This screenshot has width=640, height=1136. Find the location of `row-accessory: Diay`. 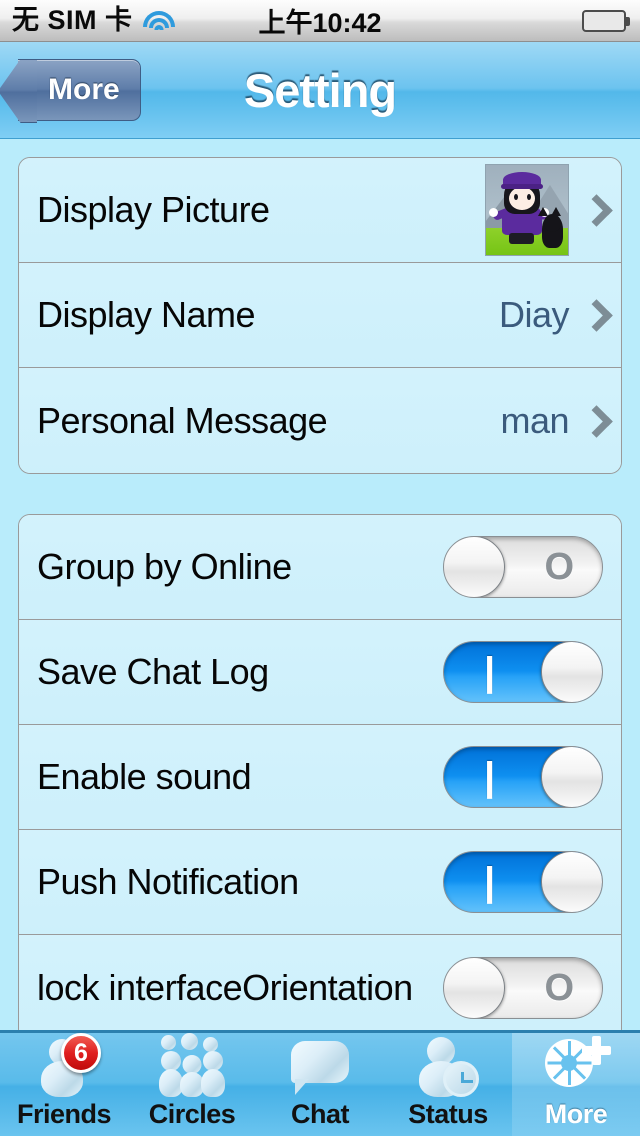

row-accessory: Diay is located at coordinates (551, 315).